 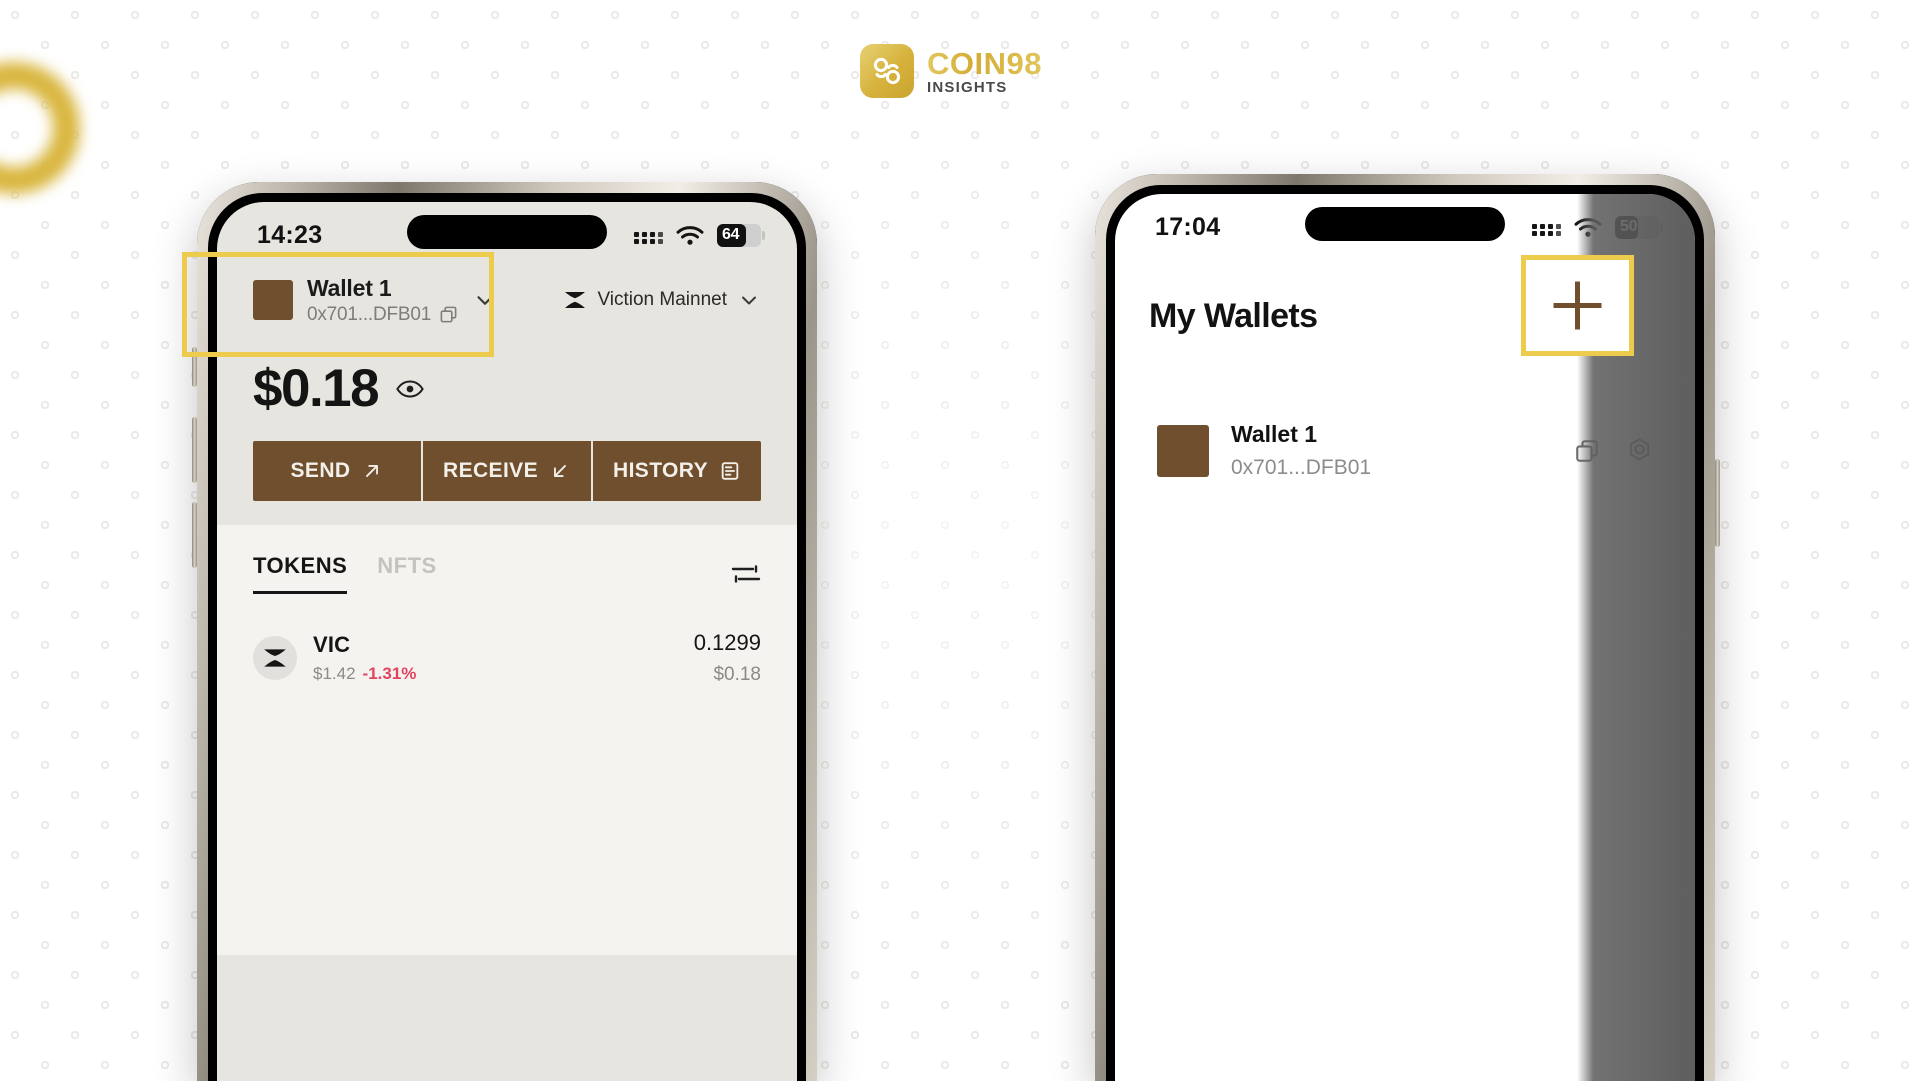 What do you see at coordinates (560, 471) in the screenshot?
I see `arrow-down-left-icon` at bounding box center [560, 471].